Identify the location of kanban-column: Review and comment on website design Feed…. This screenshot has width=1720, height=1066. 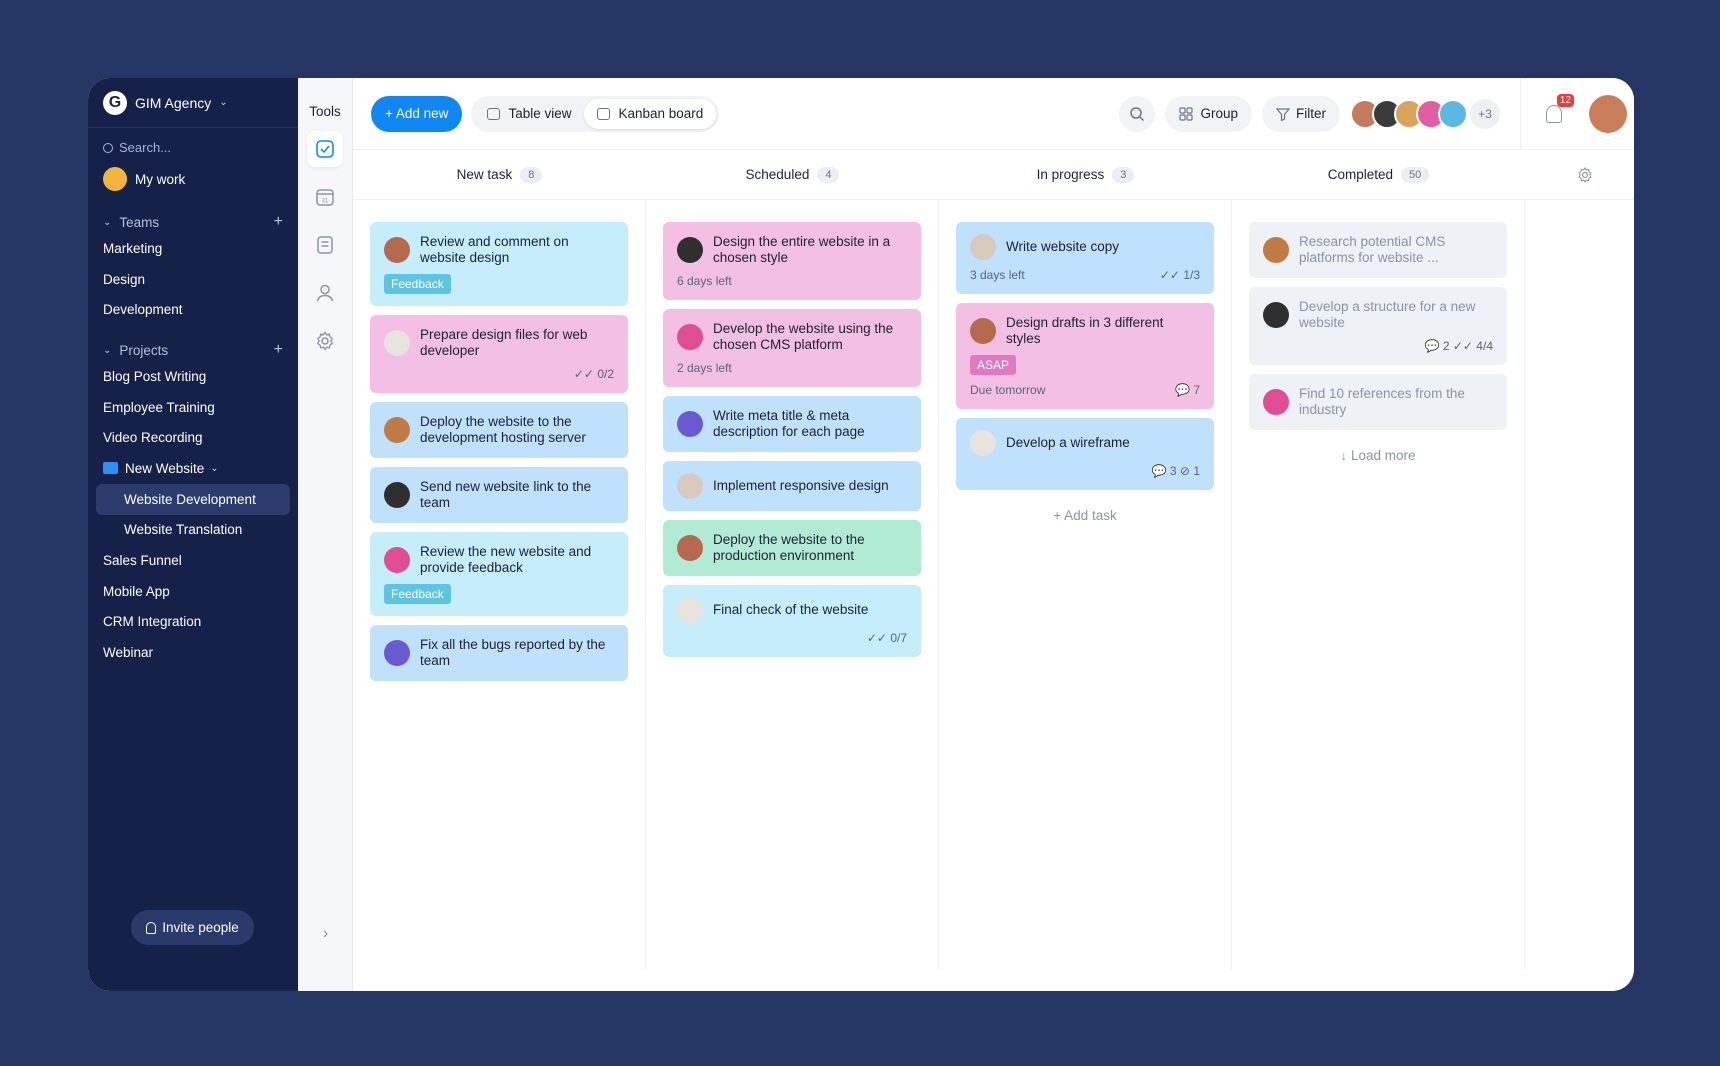
(499, 585).